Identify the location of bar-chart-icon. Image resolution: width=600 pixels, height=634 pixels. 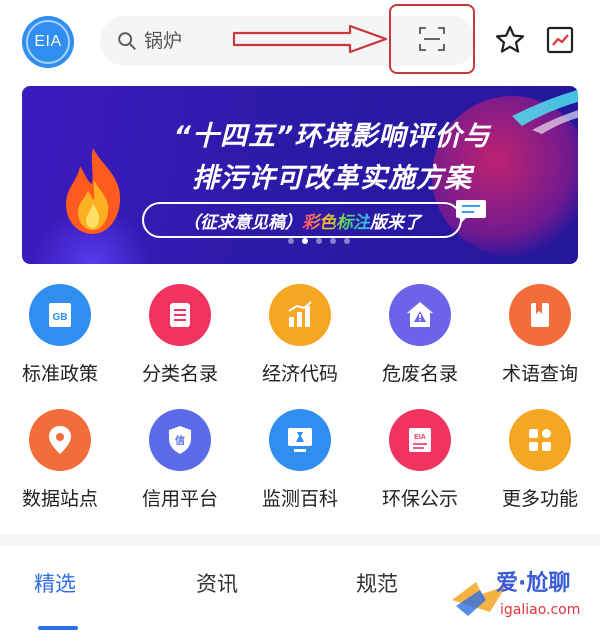
(300, 314).